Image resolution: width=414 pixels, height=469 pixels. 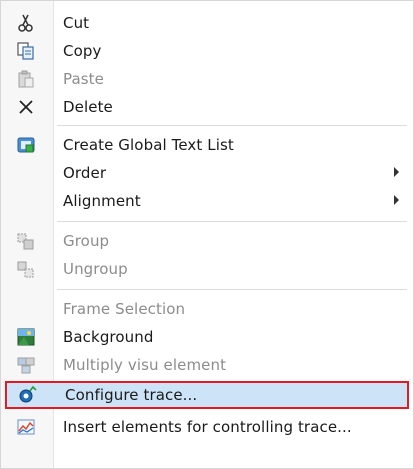 What do you see at coordinates (25, 269) in the screenshot?
I see `ungroup-icon` at bounding box center [25, 269].